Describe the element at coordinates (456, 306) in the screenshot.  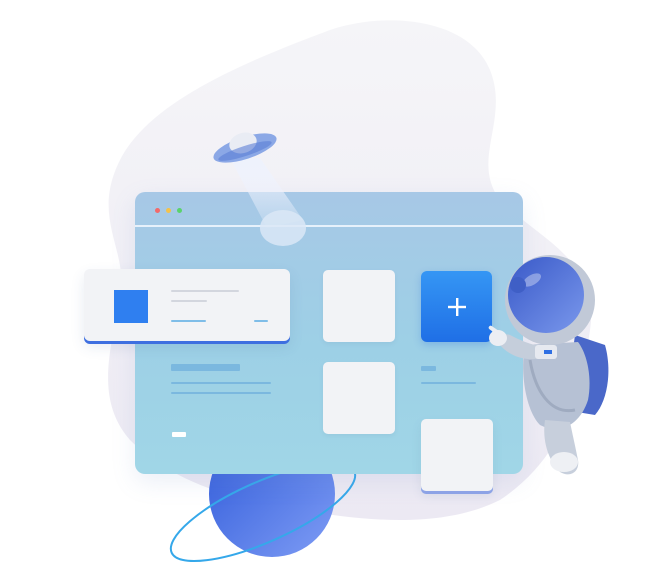
I see `plus-icon` at that location.